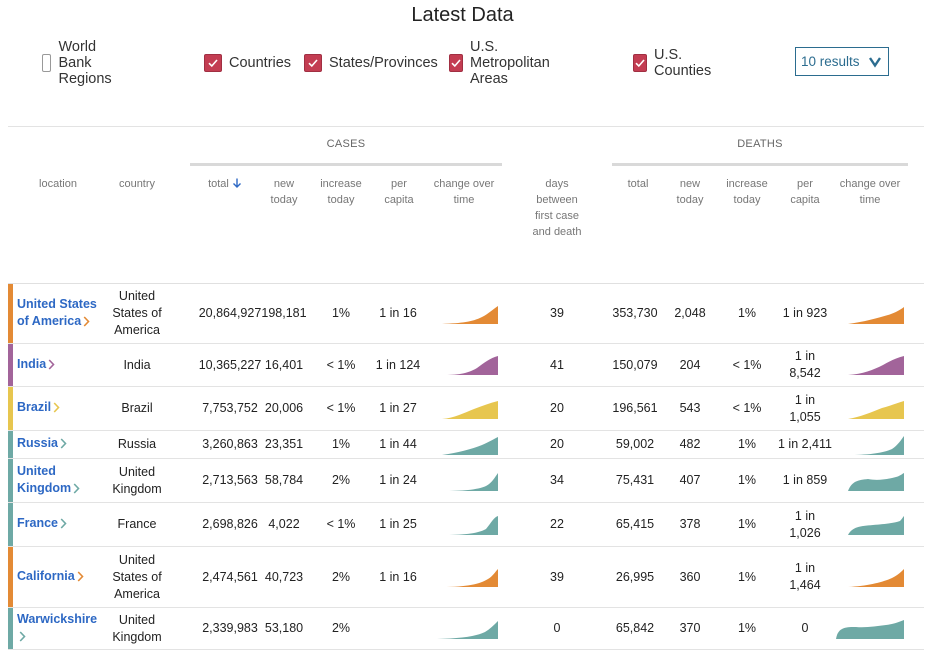 Image resolution: width=925 pixels, height=650 pixels. I want to click on location-link: Brazil, so click(57, 408).